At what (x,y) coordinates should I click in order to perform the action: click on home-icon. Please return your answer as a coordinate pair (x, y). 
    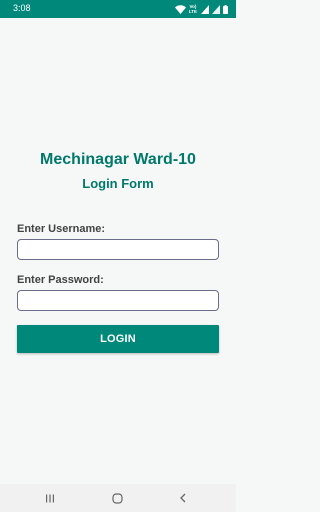
    Looking at the image, I should click on (117, 498).